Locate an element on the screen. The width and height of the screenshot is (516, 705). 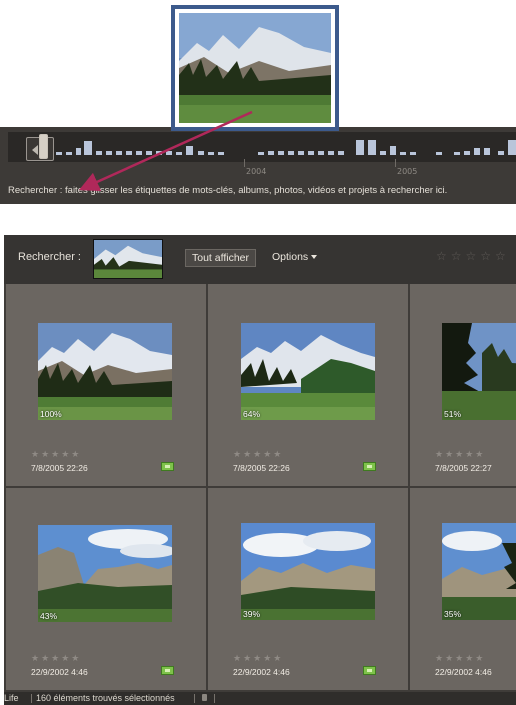
photo-thumbnail: 100% is located at coordinates (105, 371).